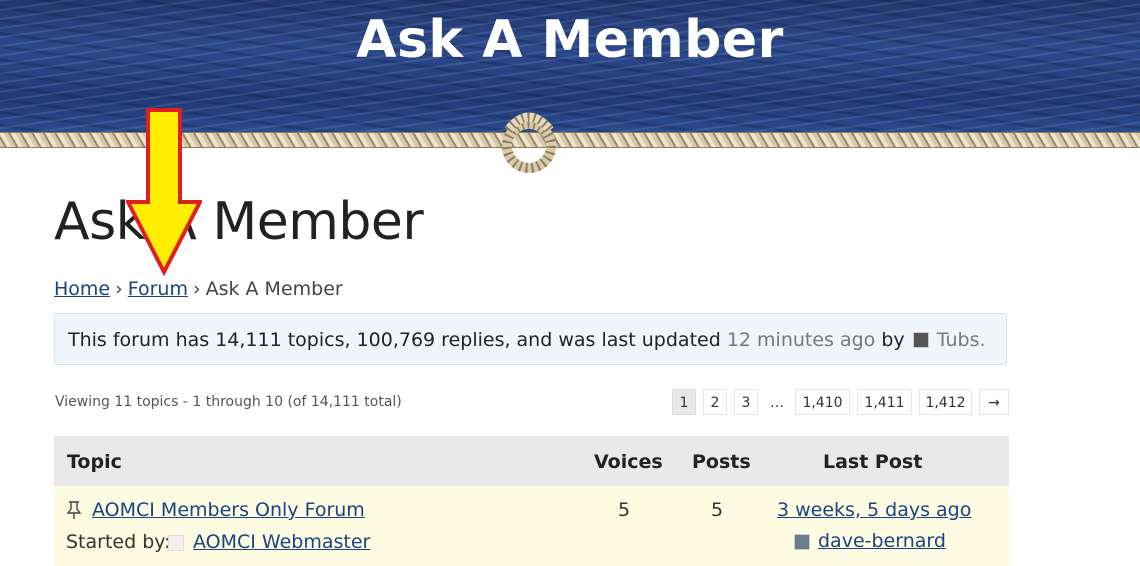 This screenshot has height=566, width=1140. I want to click on next-page-link: →, so click(994, 402).